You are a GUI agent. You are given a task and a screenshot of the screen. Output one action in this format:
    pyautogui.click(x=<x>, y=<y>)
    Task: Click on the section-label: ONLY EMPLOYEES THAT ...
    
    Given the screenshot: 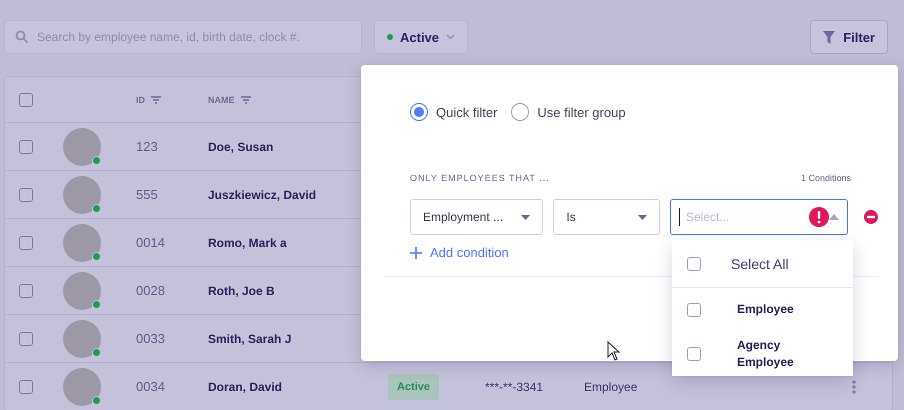 What is the action you would take?
    pyautogui.click(x=480, y=178)
    